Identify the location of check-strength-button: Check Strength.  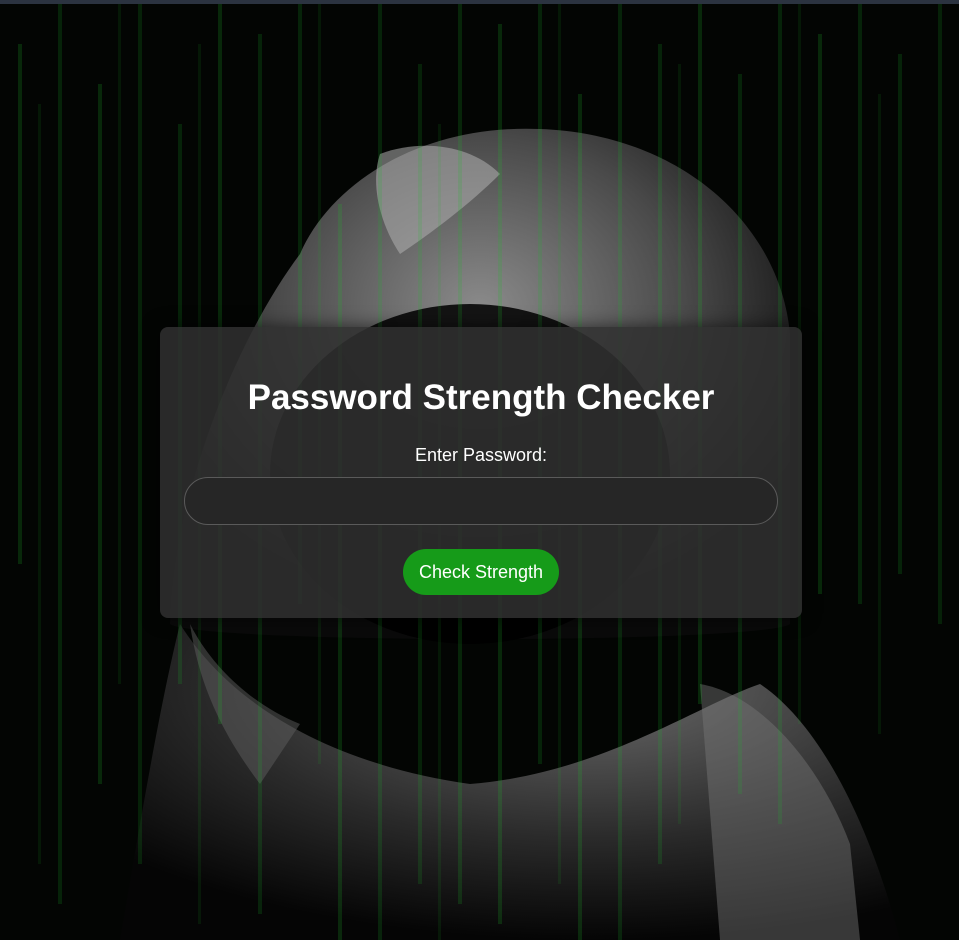
(481, 572).